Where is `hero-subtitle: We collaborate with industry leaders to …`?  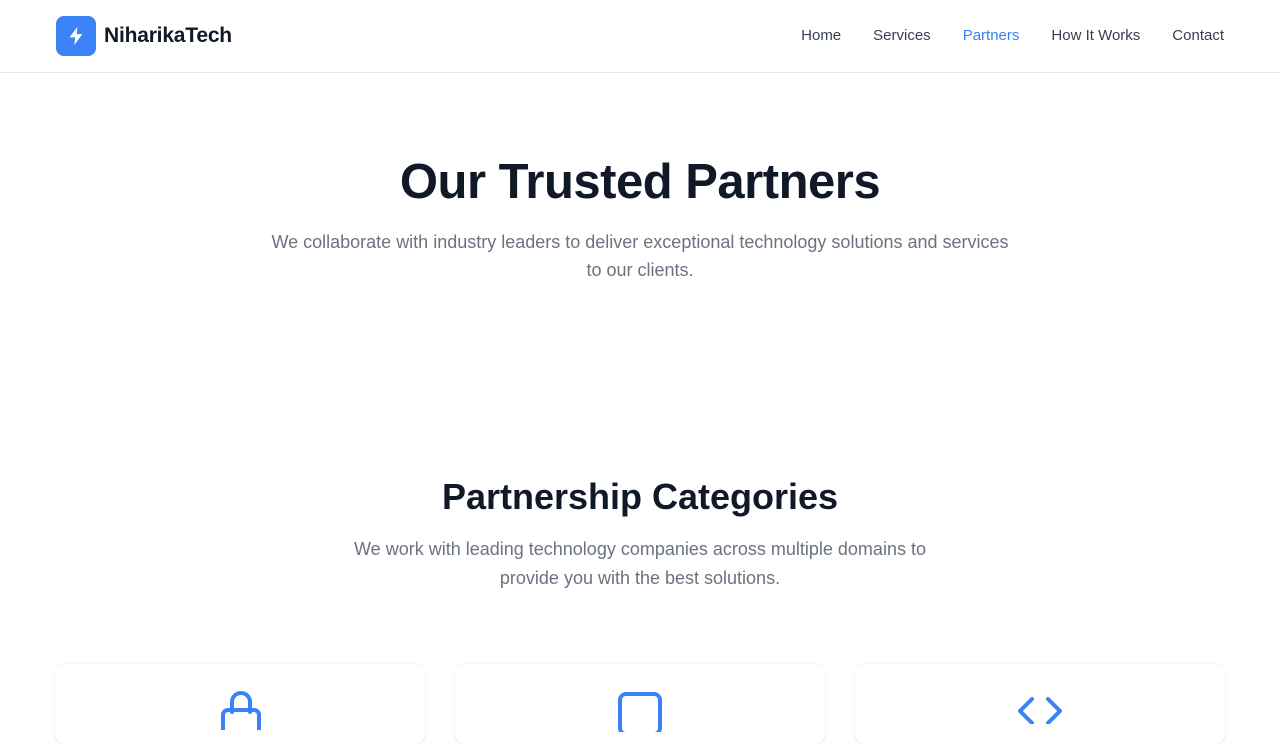 hero-subtitle: We collaborate with industry leaders to … is located at coordinates (640, 256).